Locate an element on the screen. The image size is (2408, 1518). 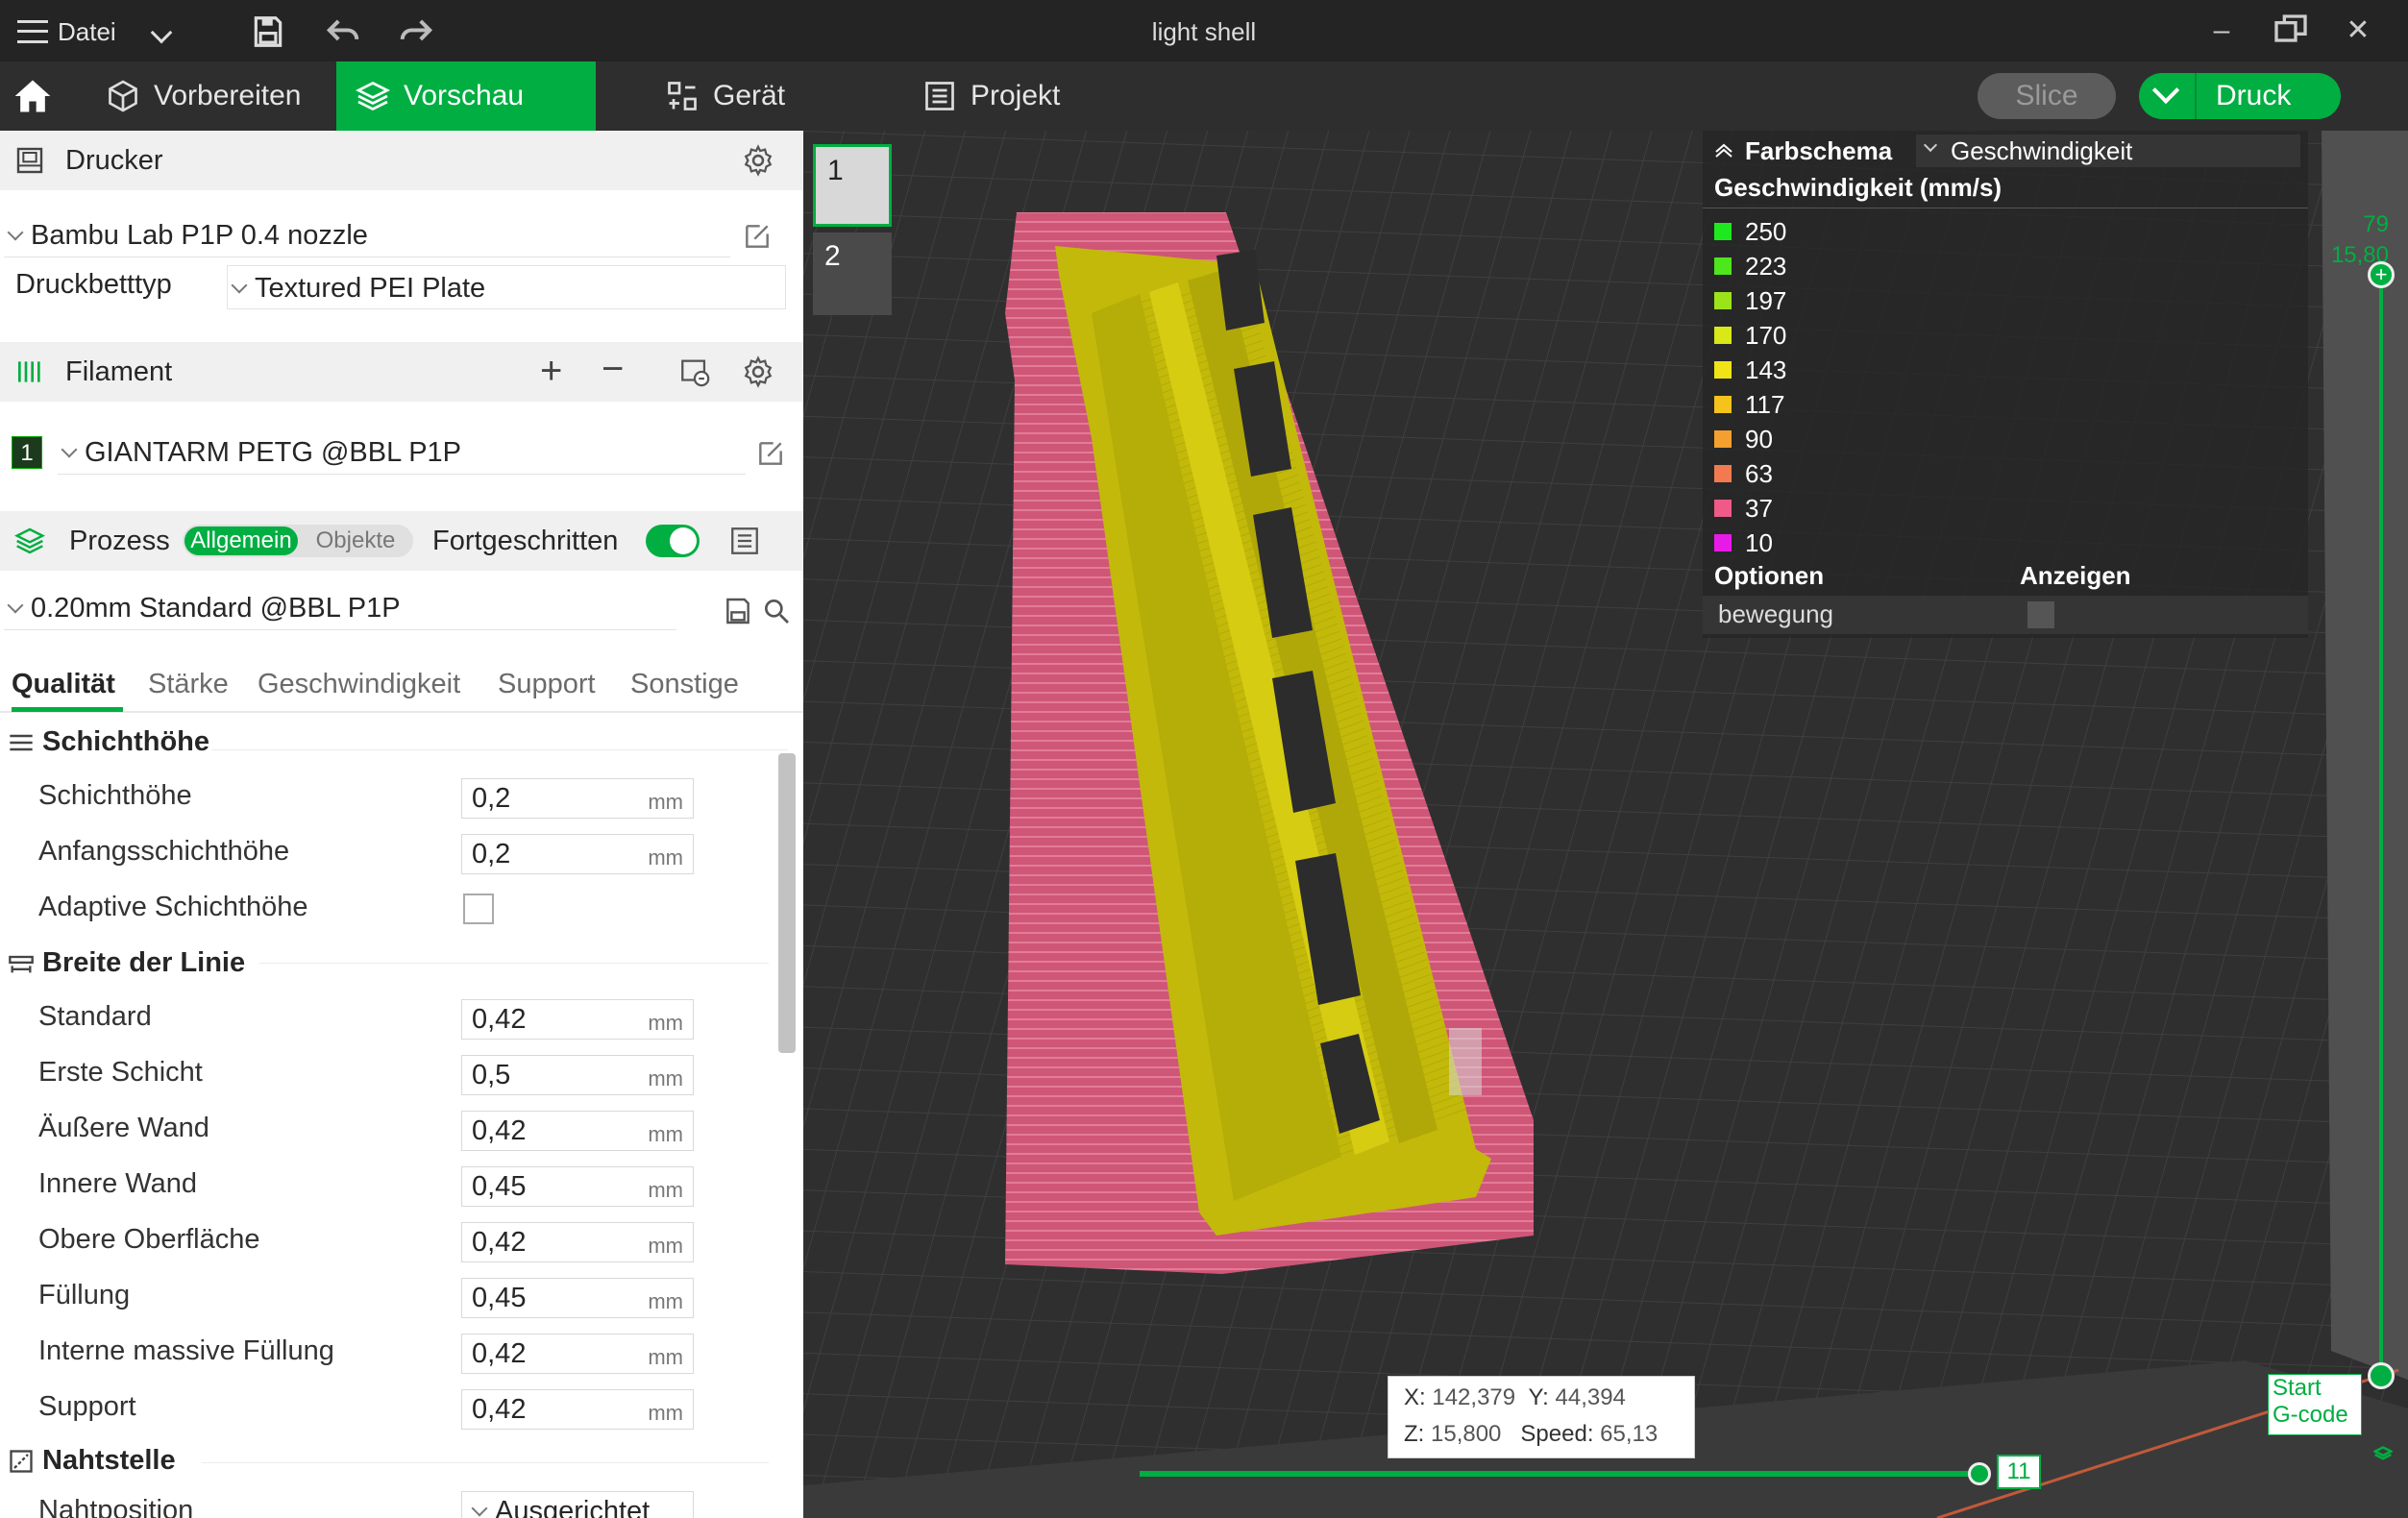
plate-thumbnail-2: 2 is located at coordinates (853, 274).